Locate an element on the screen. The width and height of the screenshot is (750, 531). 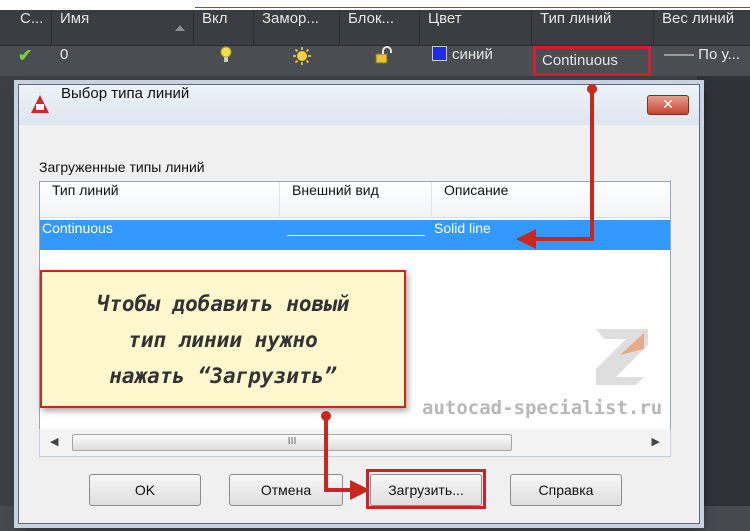
col-description-header: Описание is located at coordinates (552, 200).